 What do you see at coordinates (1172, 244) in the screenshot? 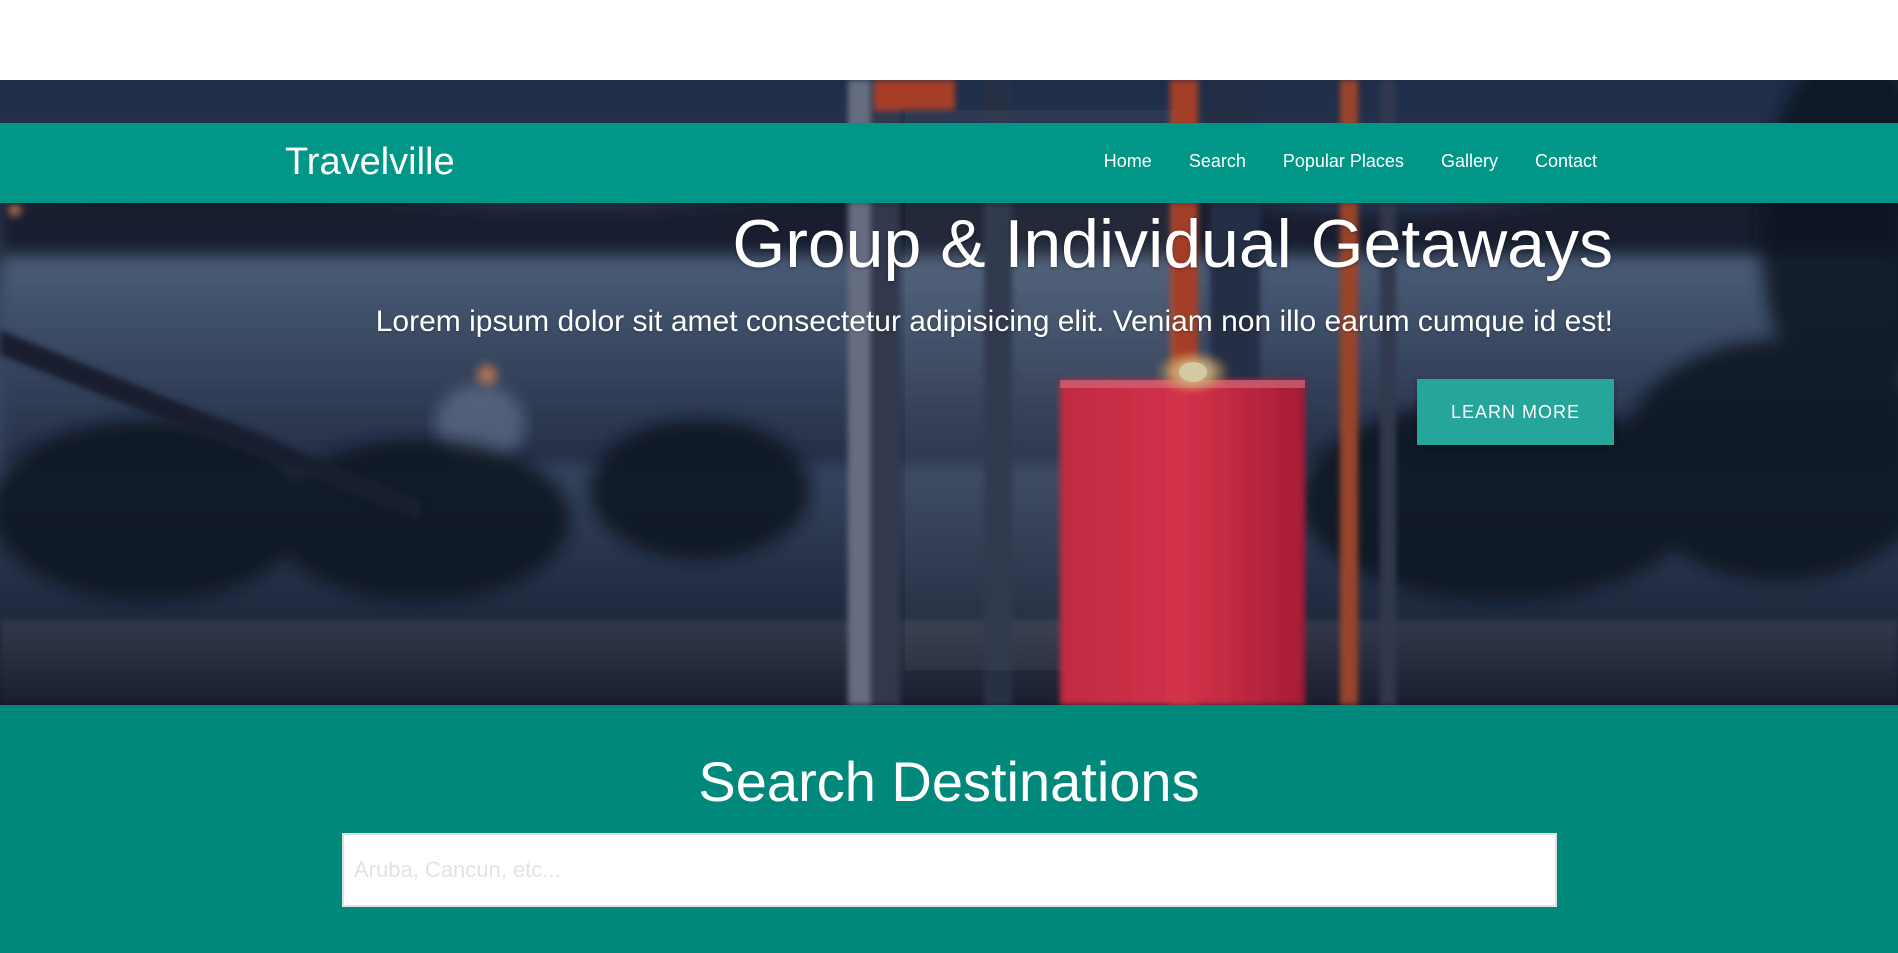
I see `hero-title: Group & Individual Getaways` at bounding box center [1172, 244].